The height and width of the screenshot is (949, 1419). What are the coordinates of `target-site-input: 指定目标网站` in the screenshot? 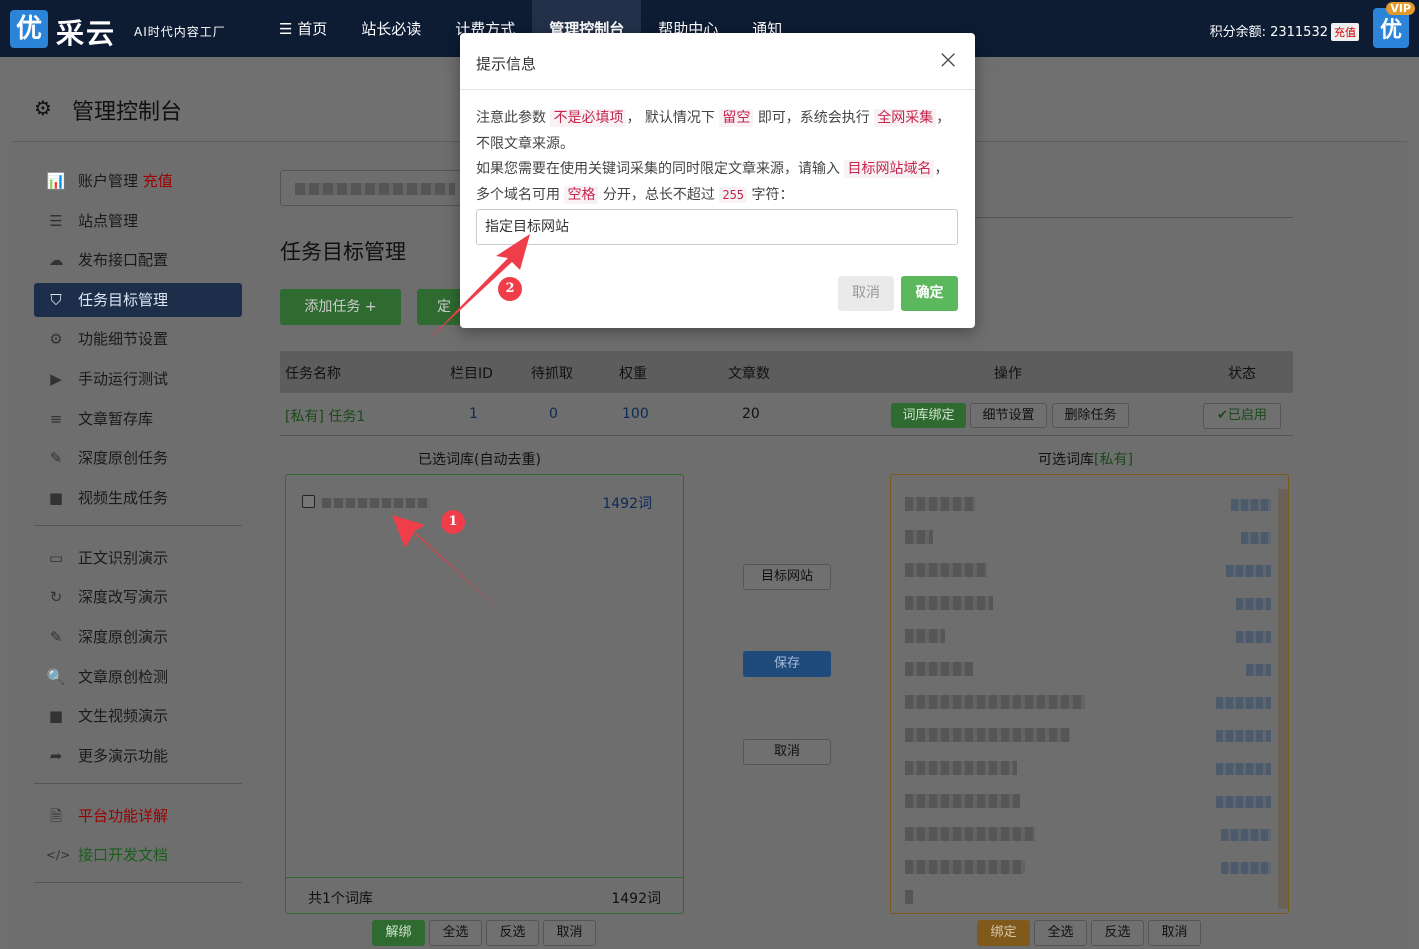 It's located at (717, 227).